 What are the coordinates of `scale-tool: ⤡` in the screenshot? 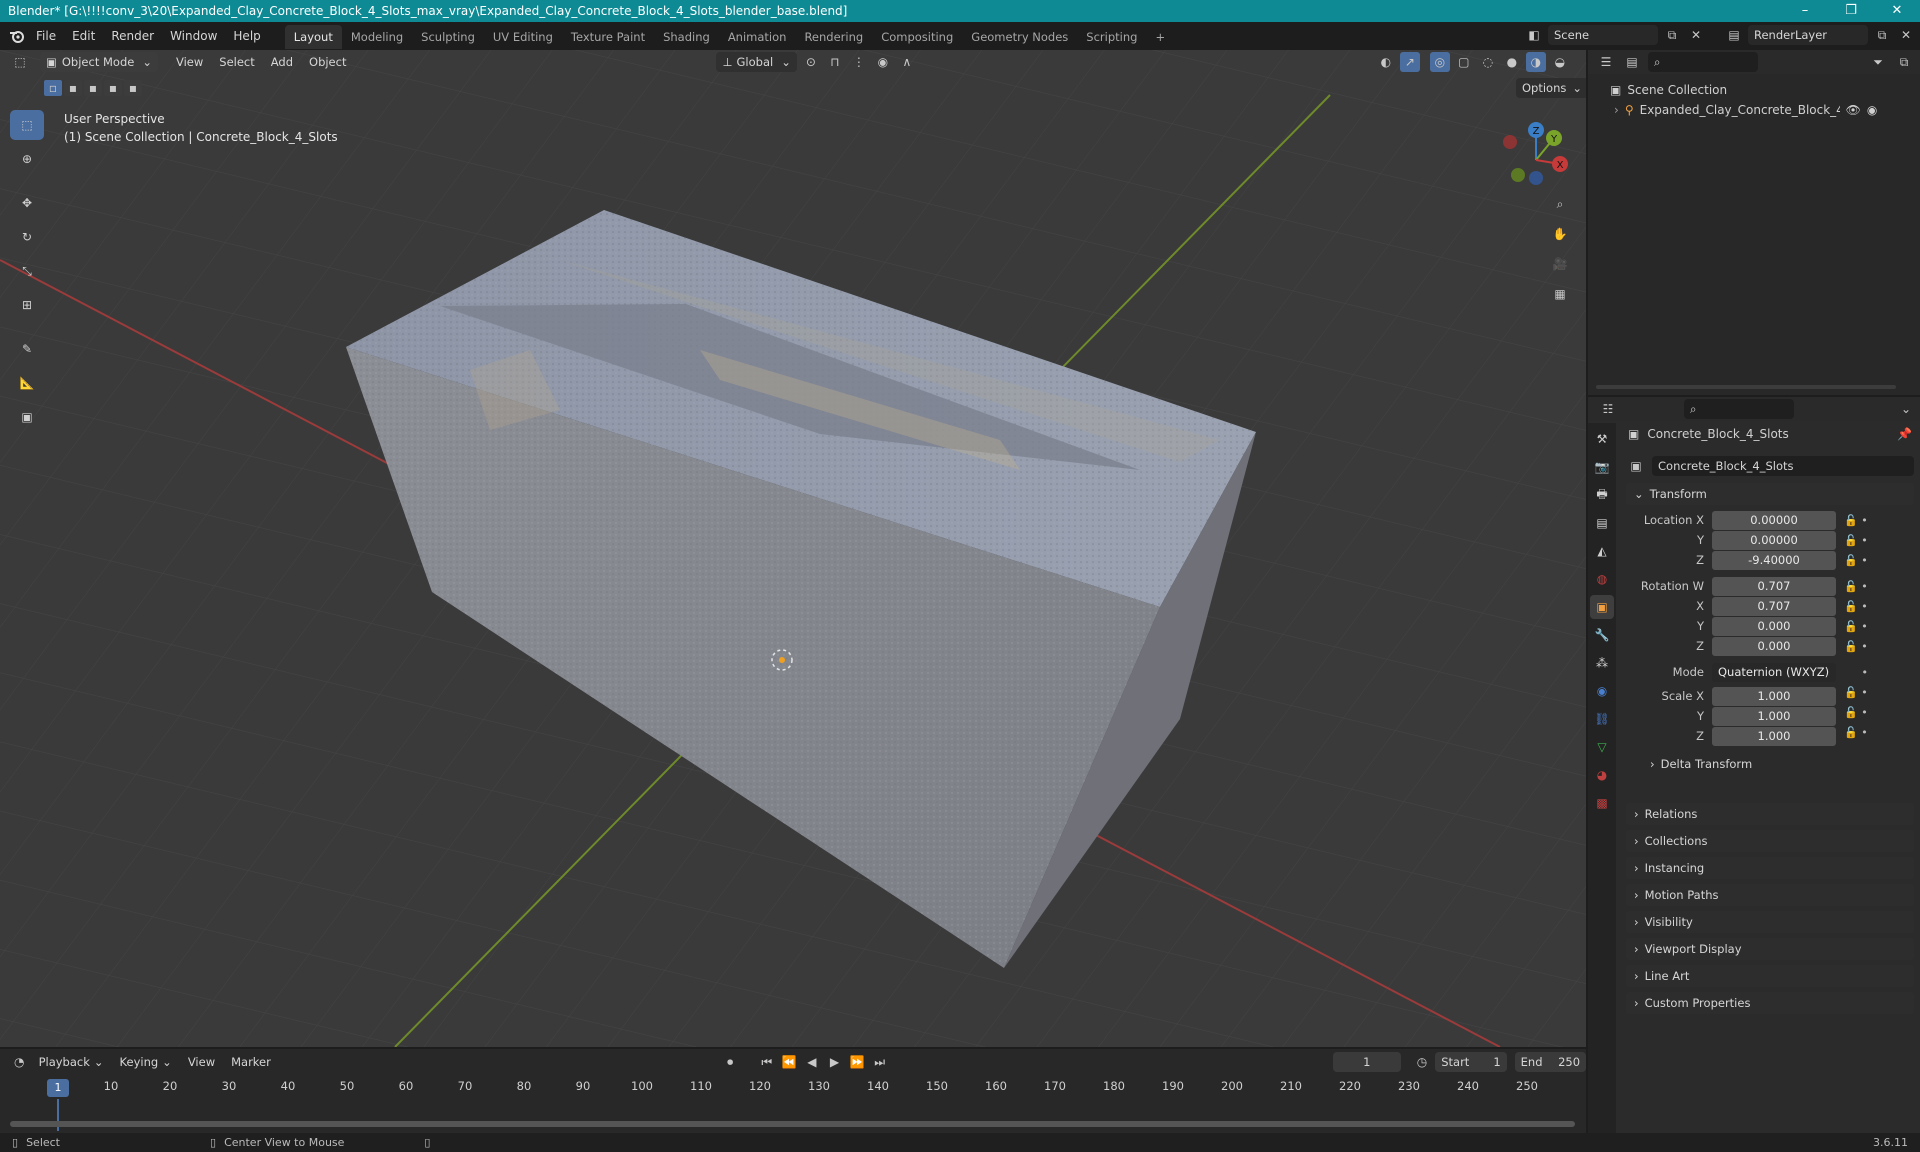 It's located at (27, 271).